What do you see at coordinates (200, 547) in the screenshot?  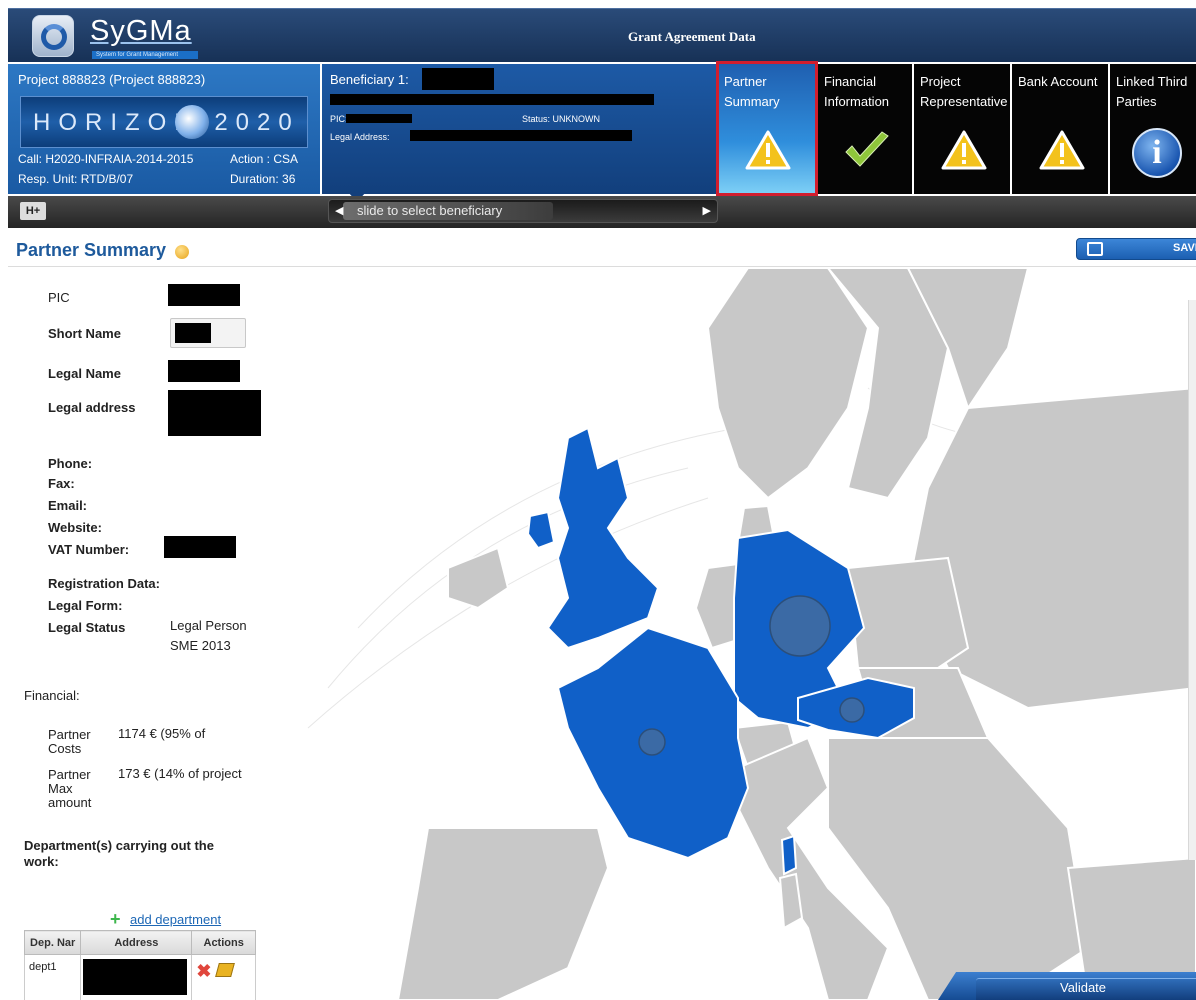 I see `redacted-vat-number` at bounding box center [200, 547].